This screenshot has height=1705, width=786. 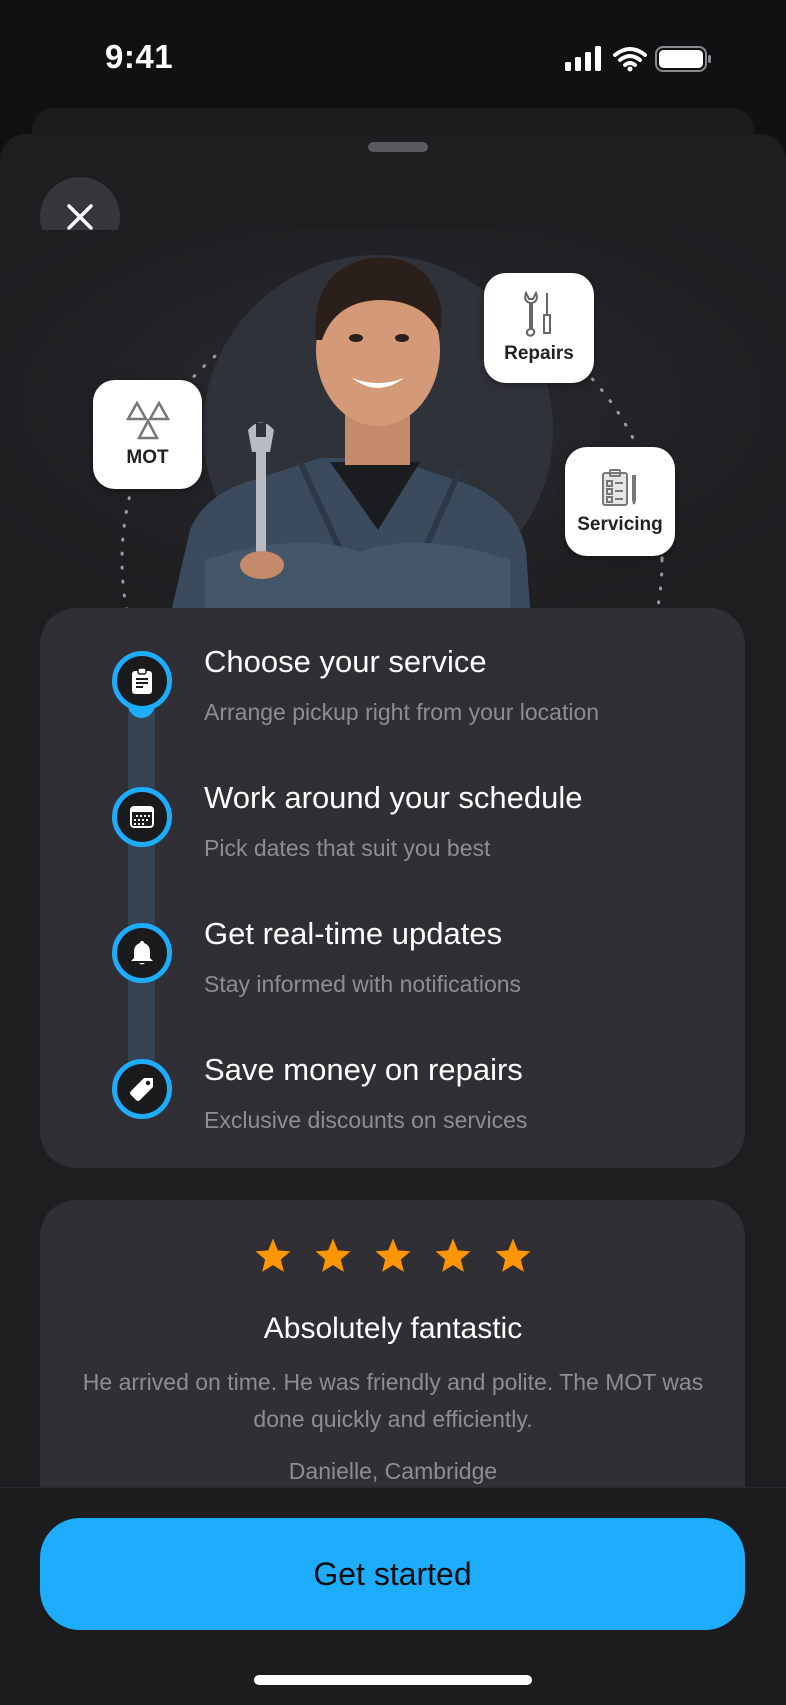 What do you see at coordinates (347, 848) in the screenshot?
I see `step-subtitle: Pick dates that suit you best` at bounding box center [347, 848].